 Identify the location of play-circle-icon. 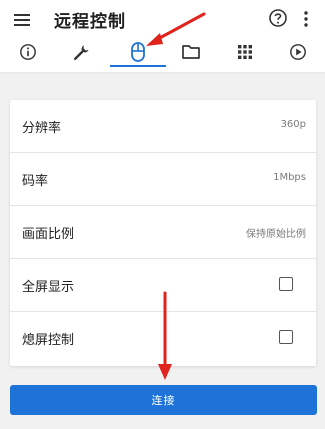
(298, 52).